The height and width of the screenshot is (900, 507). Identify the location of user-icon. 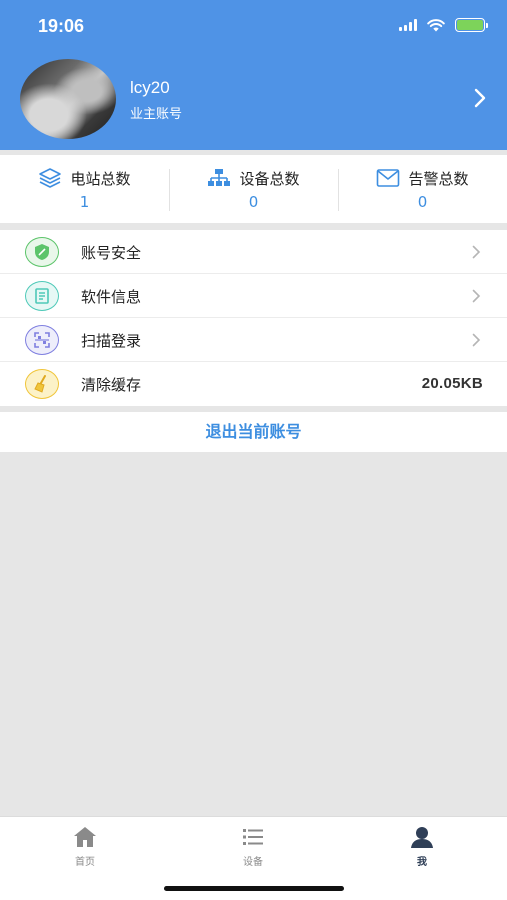
(422, 837).